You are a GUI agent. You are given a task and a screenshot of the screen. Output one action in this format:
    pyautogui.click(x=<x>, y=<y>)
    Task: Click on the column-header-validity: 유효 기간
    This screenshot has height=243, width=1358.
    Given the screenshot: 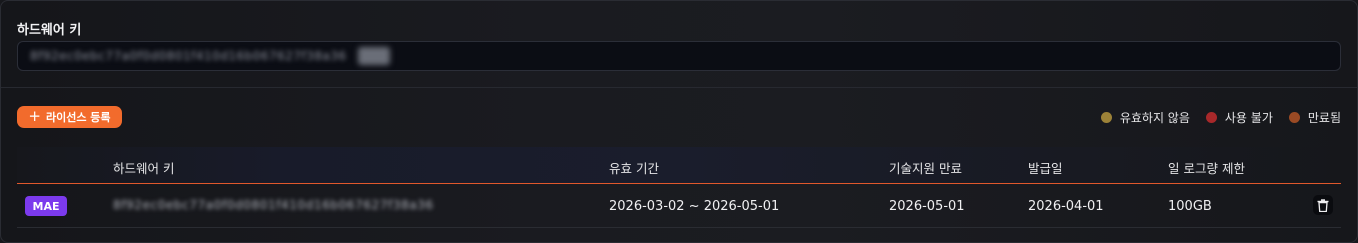 What is the action you would take?
    pyautogui.click(x=634, y=168)
    